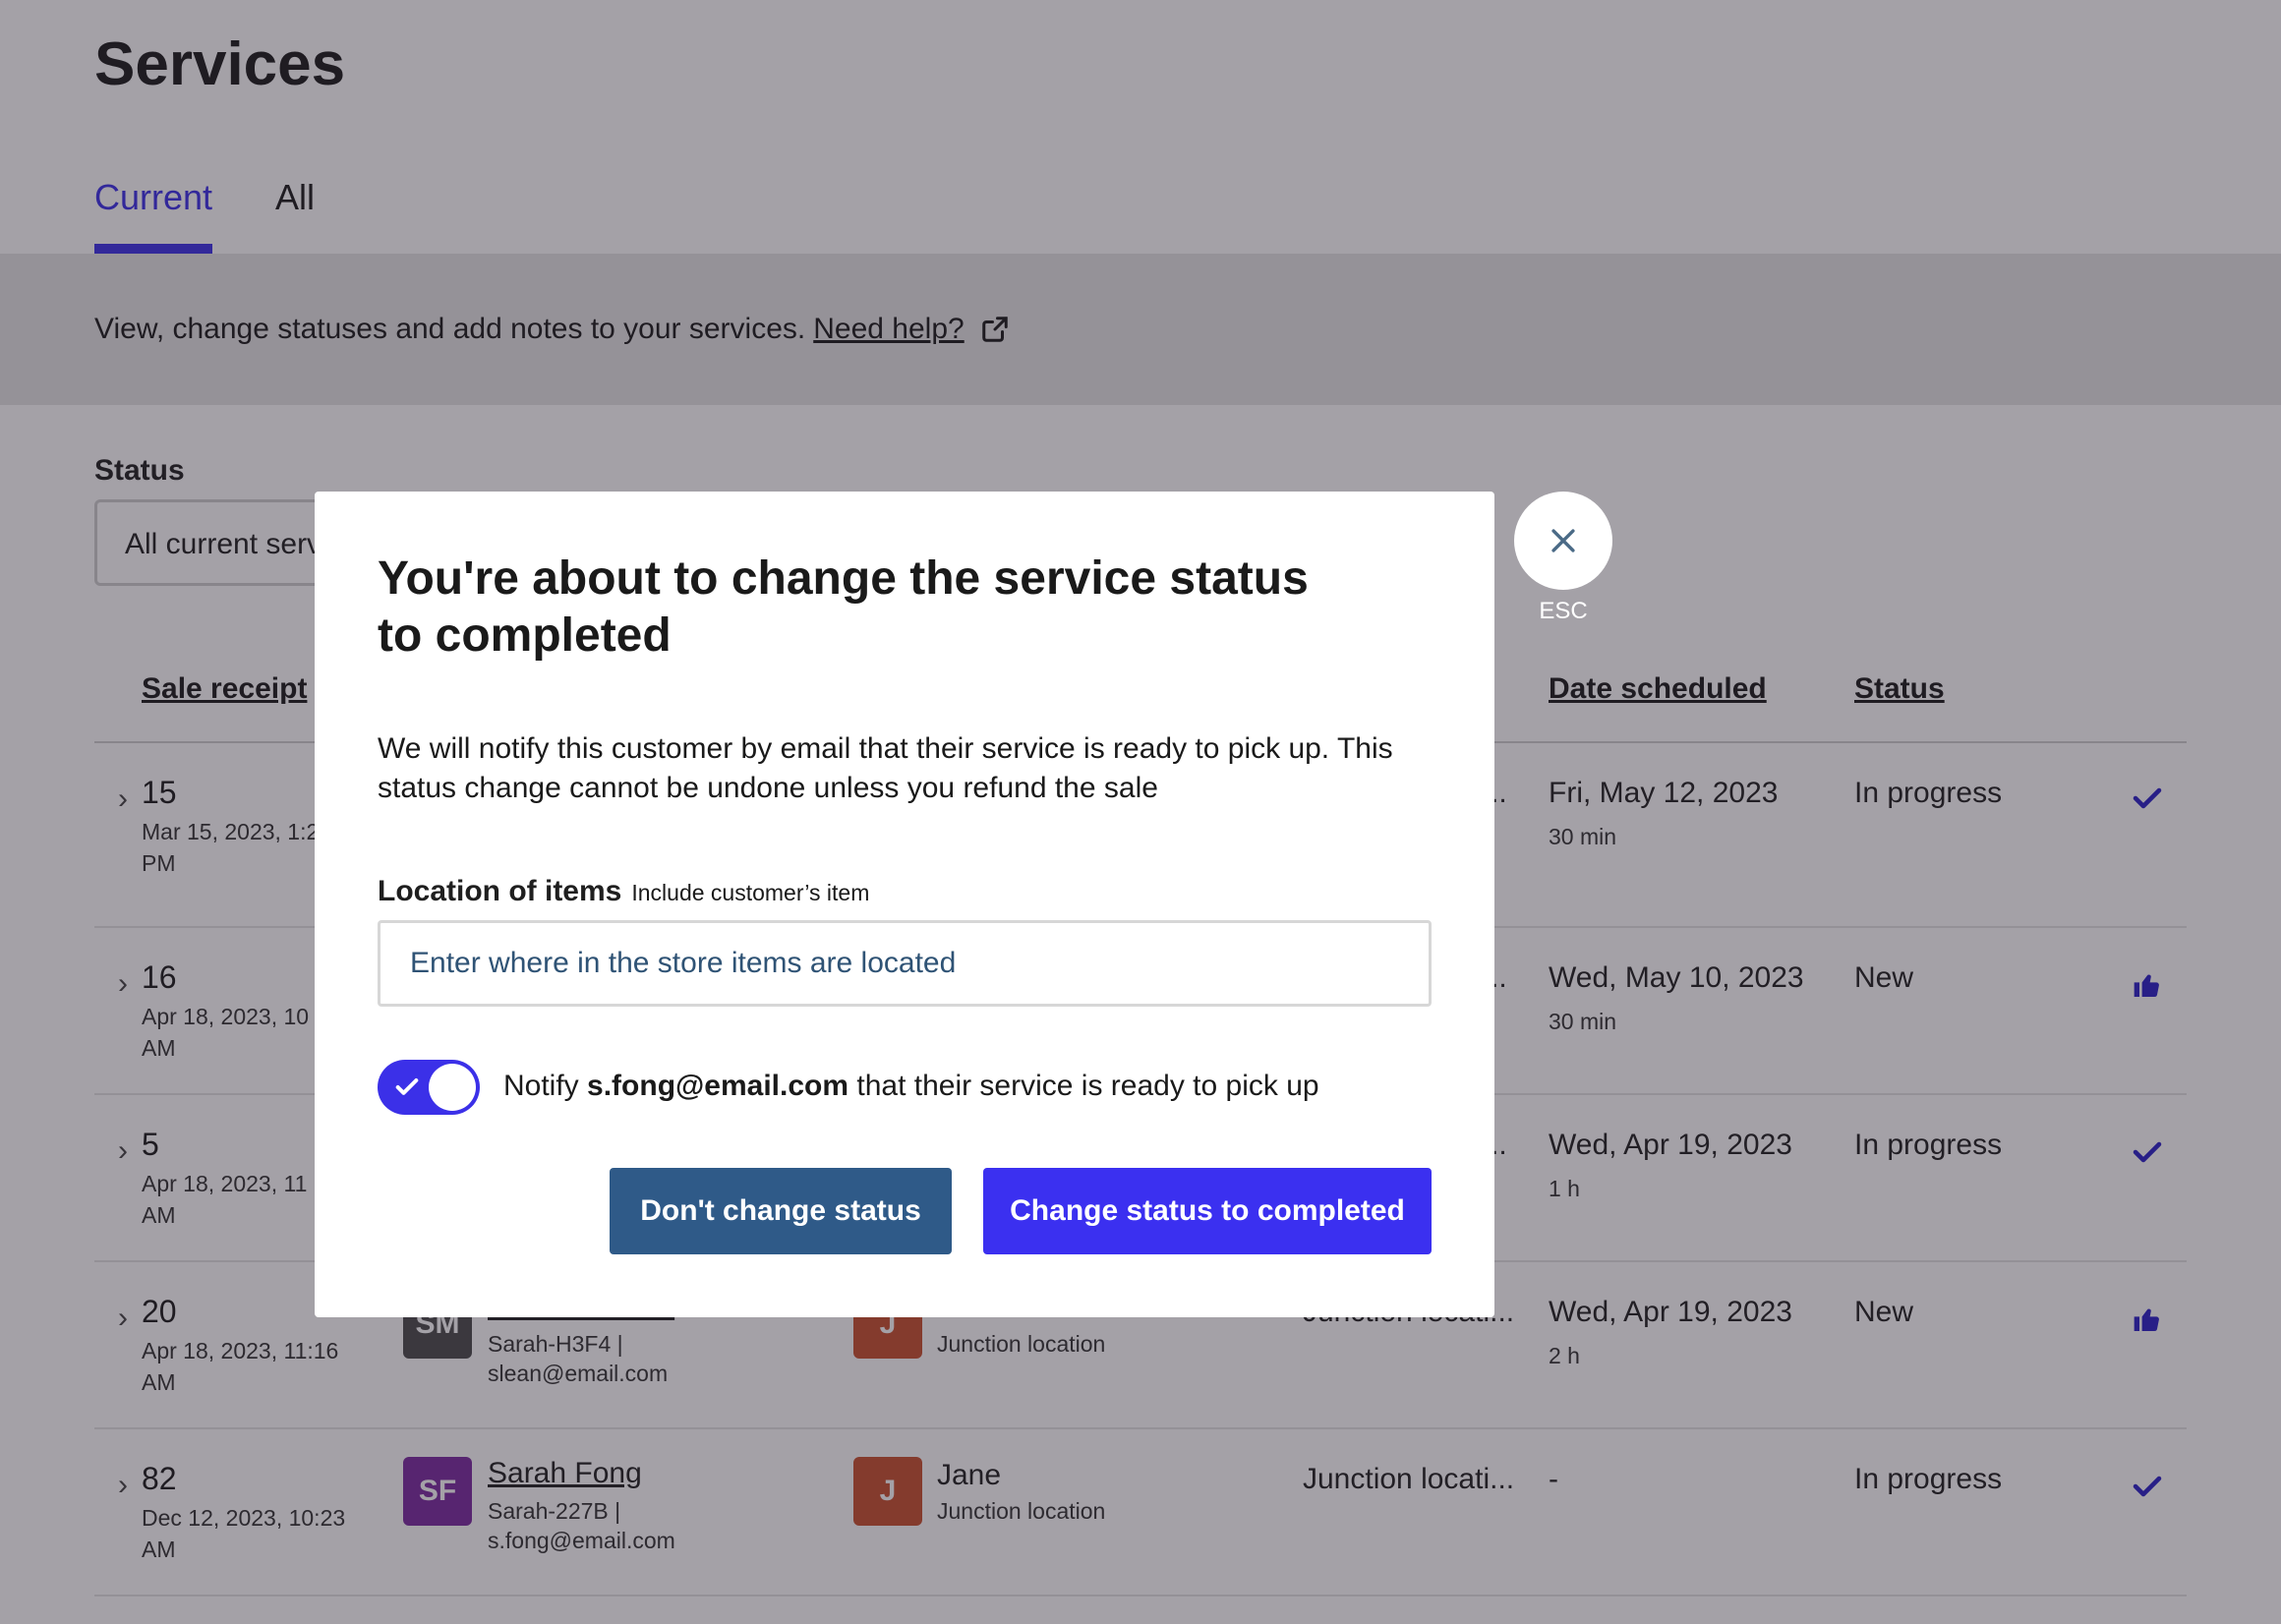 The image size is (2281, 1624). What do you see at coordinates (407, 1086) in the screenshot?
I see `check-icon` at bounding box center [407, 1086].